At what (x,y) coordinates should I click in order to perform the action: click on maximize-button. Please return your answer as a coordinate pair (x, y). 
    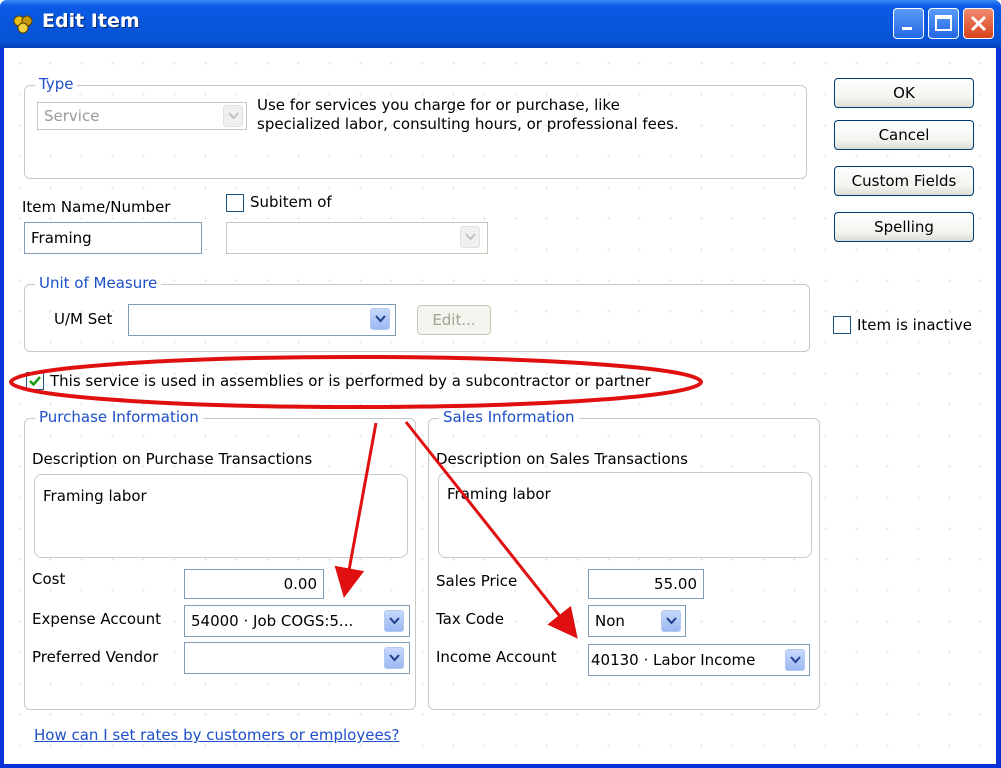
    Looking at the image, I should click on (943, 23).